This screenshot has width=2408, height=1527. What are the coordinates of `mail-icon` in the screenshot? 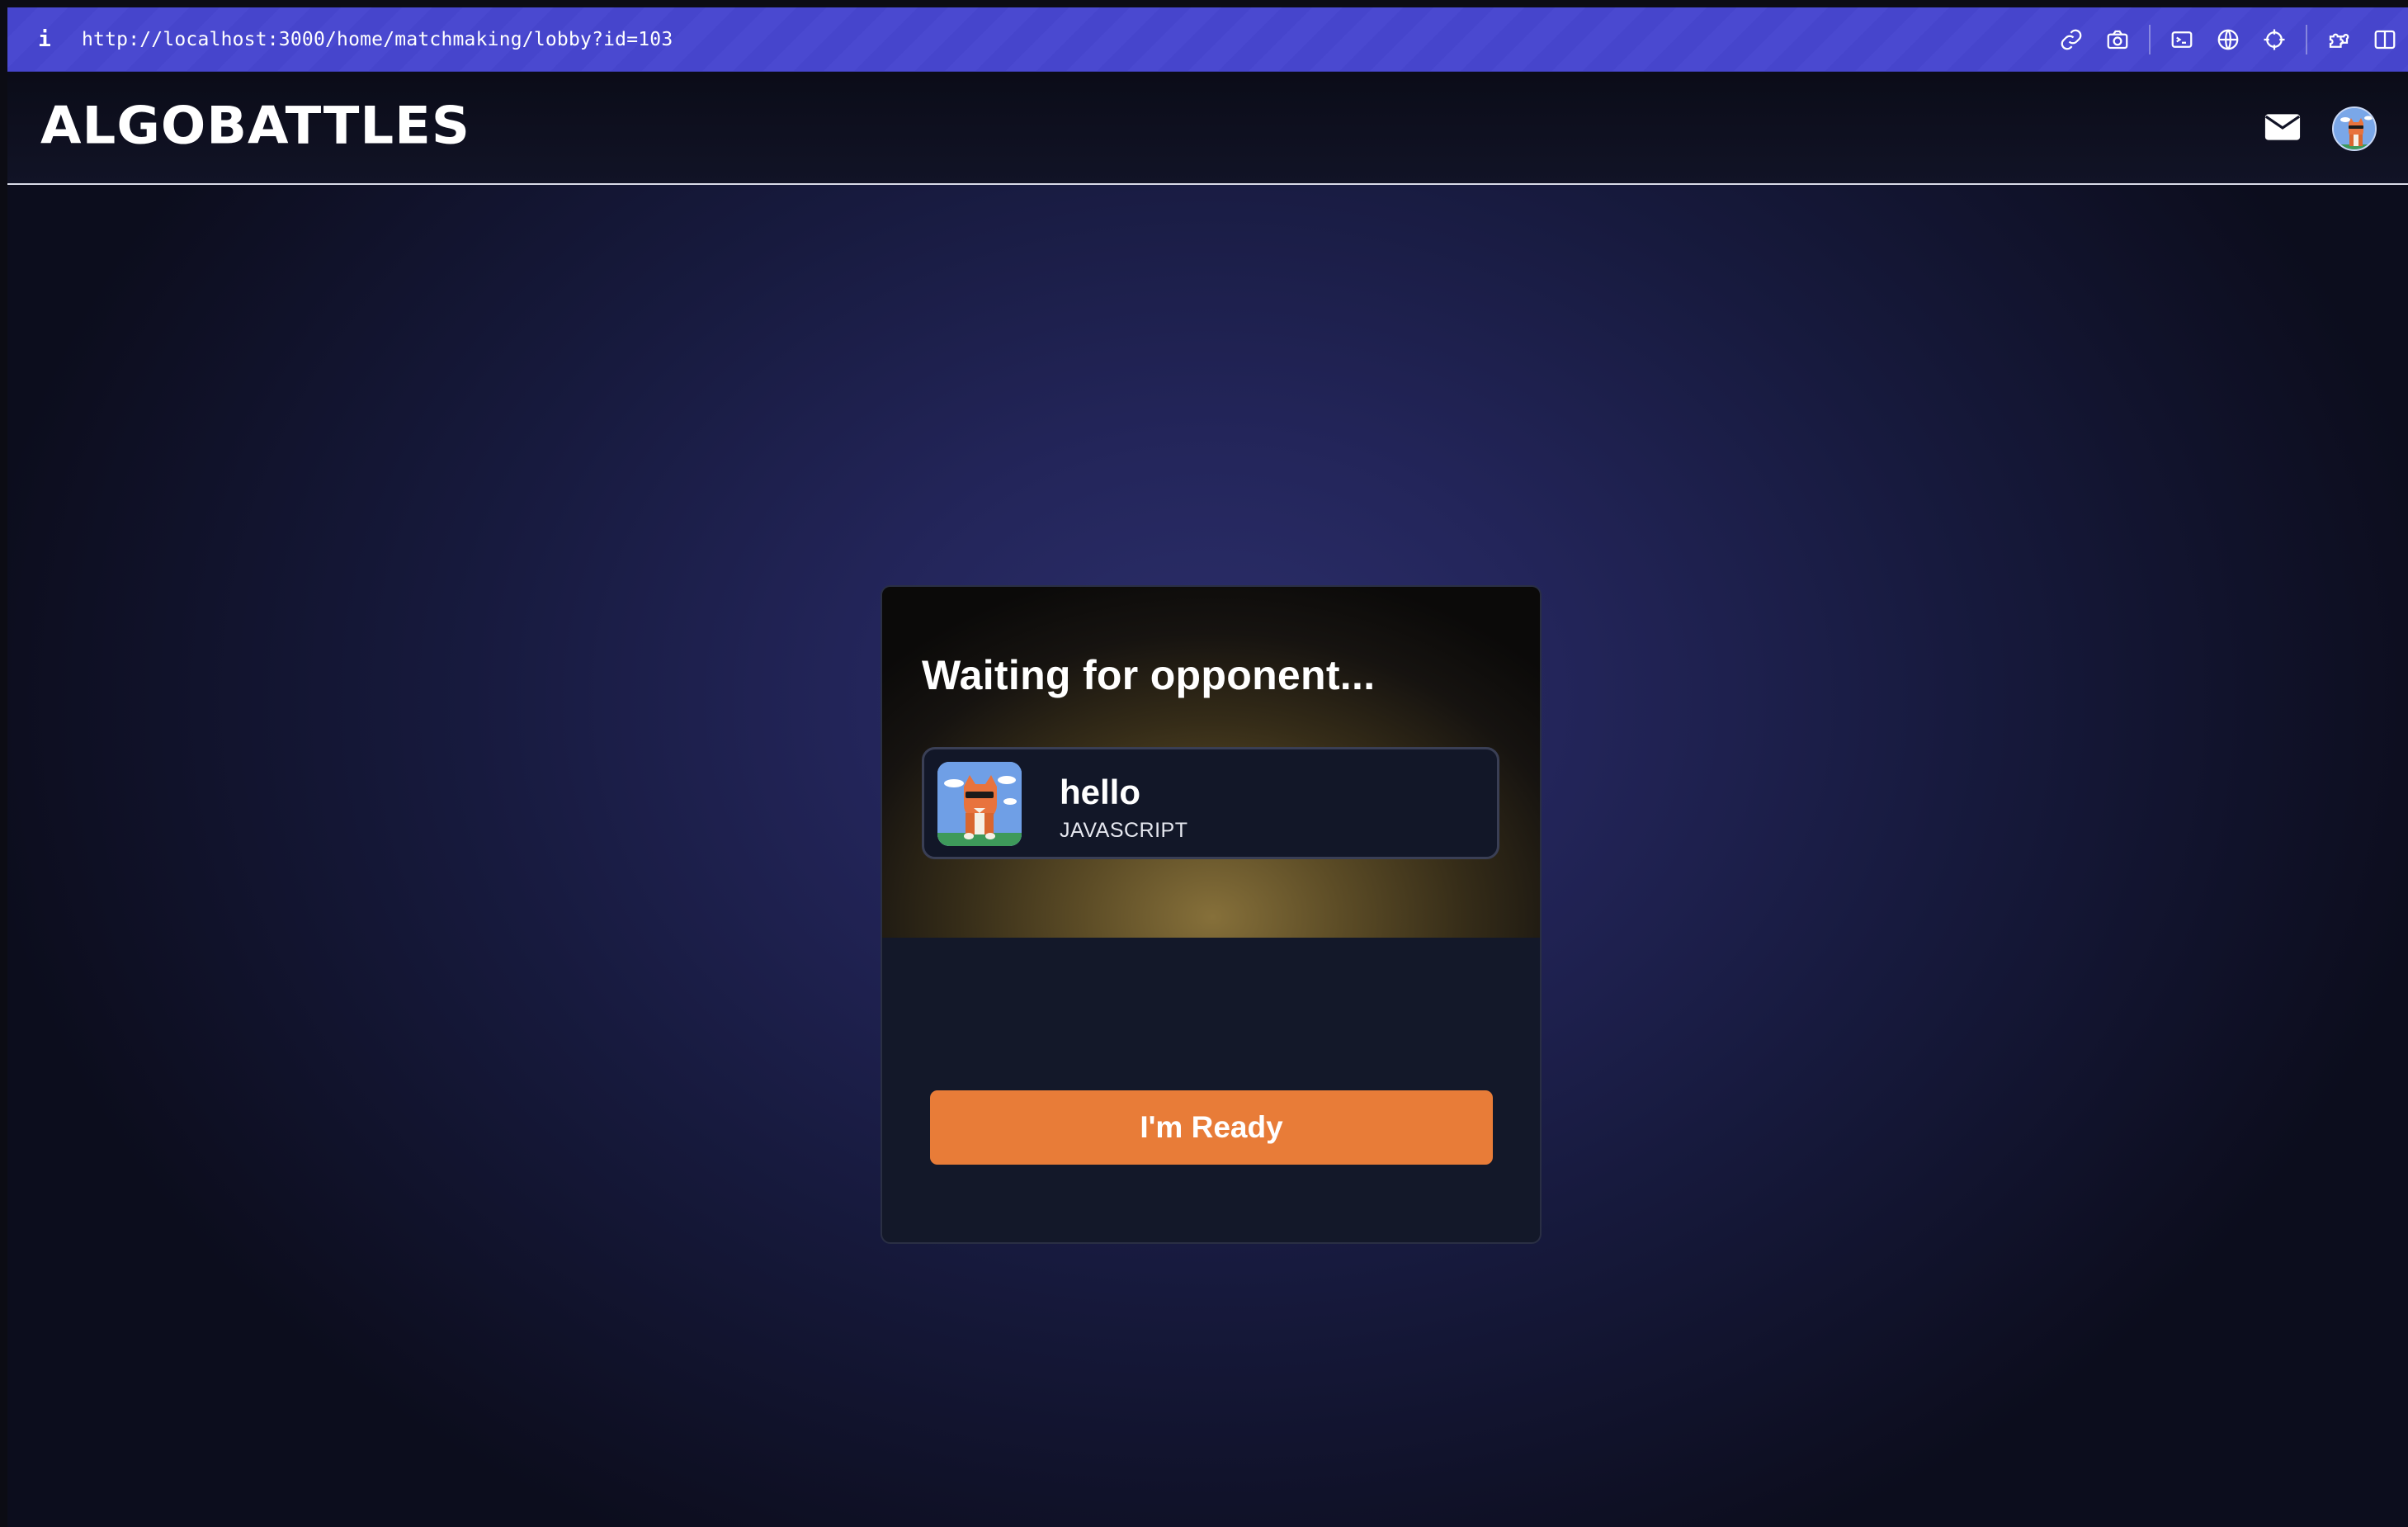 It's located at (2282, 127).